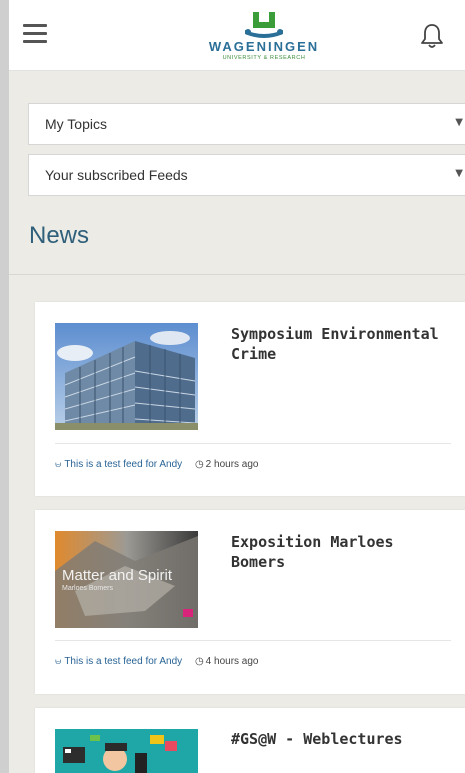 Image resolution: width=465 pixels, height=773 pixels. Describe the element at coordinates (341, 344) in the screenshot. I see `news-title: Symposium Environmental Crime` at that location.